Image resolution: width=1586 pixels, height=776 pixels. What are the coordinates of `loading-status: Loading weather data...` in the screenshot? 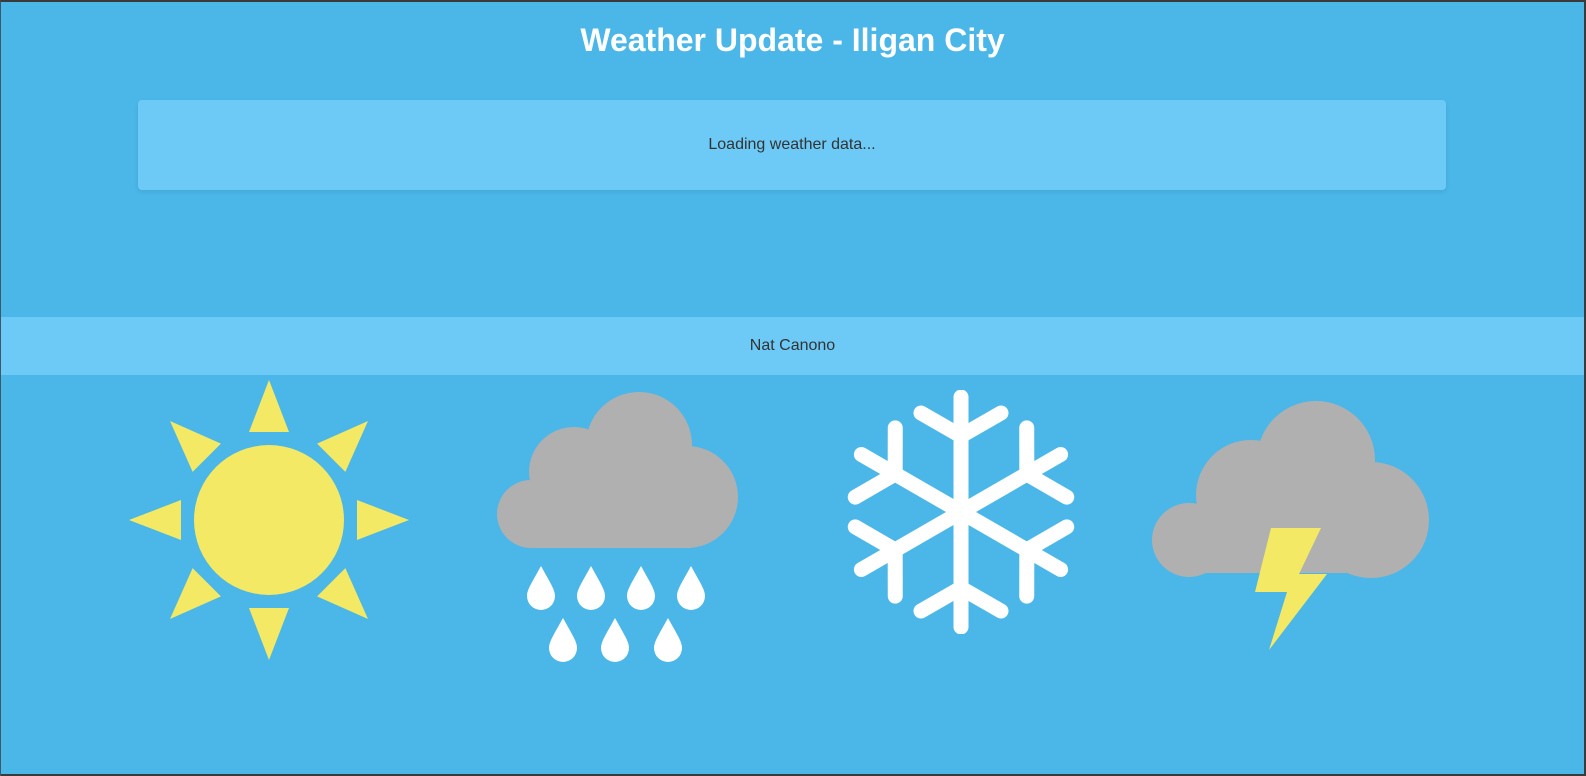 It's located at (792, 144).